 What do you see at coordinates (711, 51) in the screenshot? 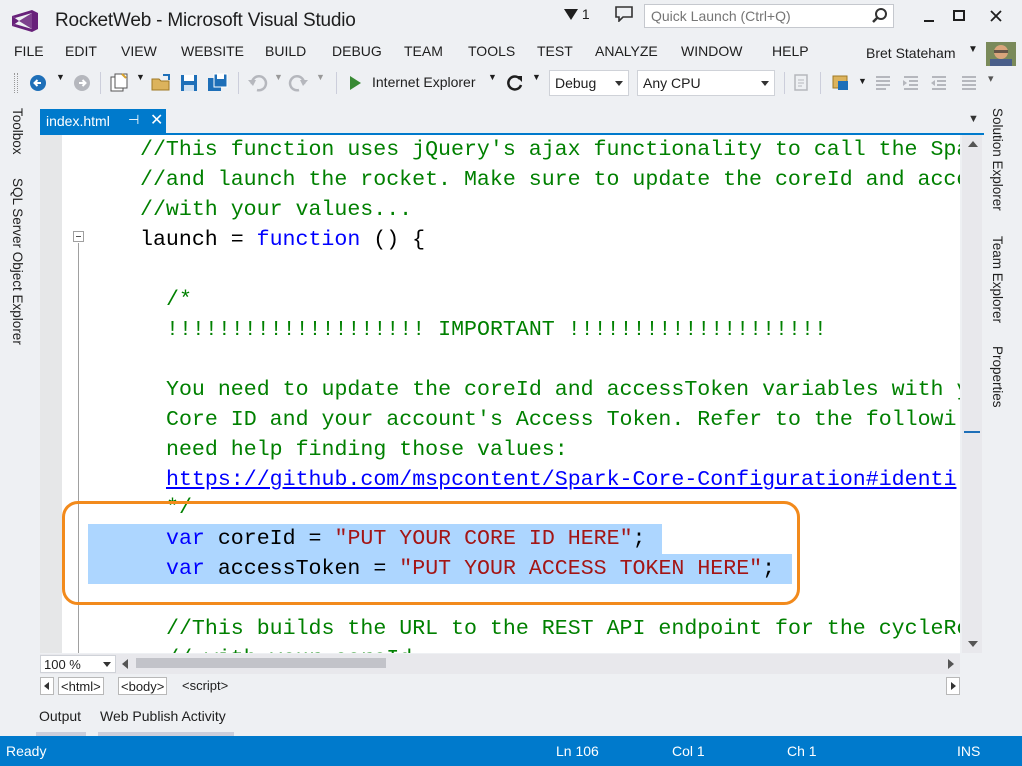
I see `menu-window: WINDOW` at bounding box center [711, 51].